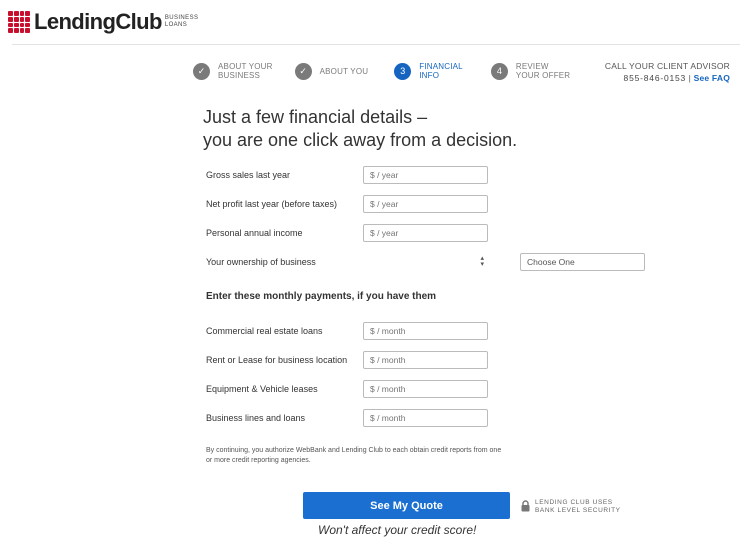 This screenshot has height=547, width=750. I want to click on security-note: LENDING CLUB USES BANK LEVEL SECURITY, so click(578, 506).